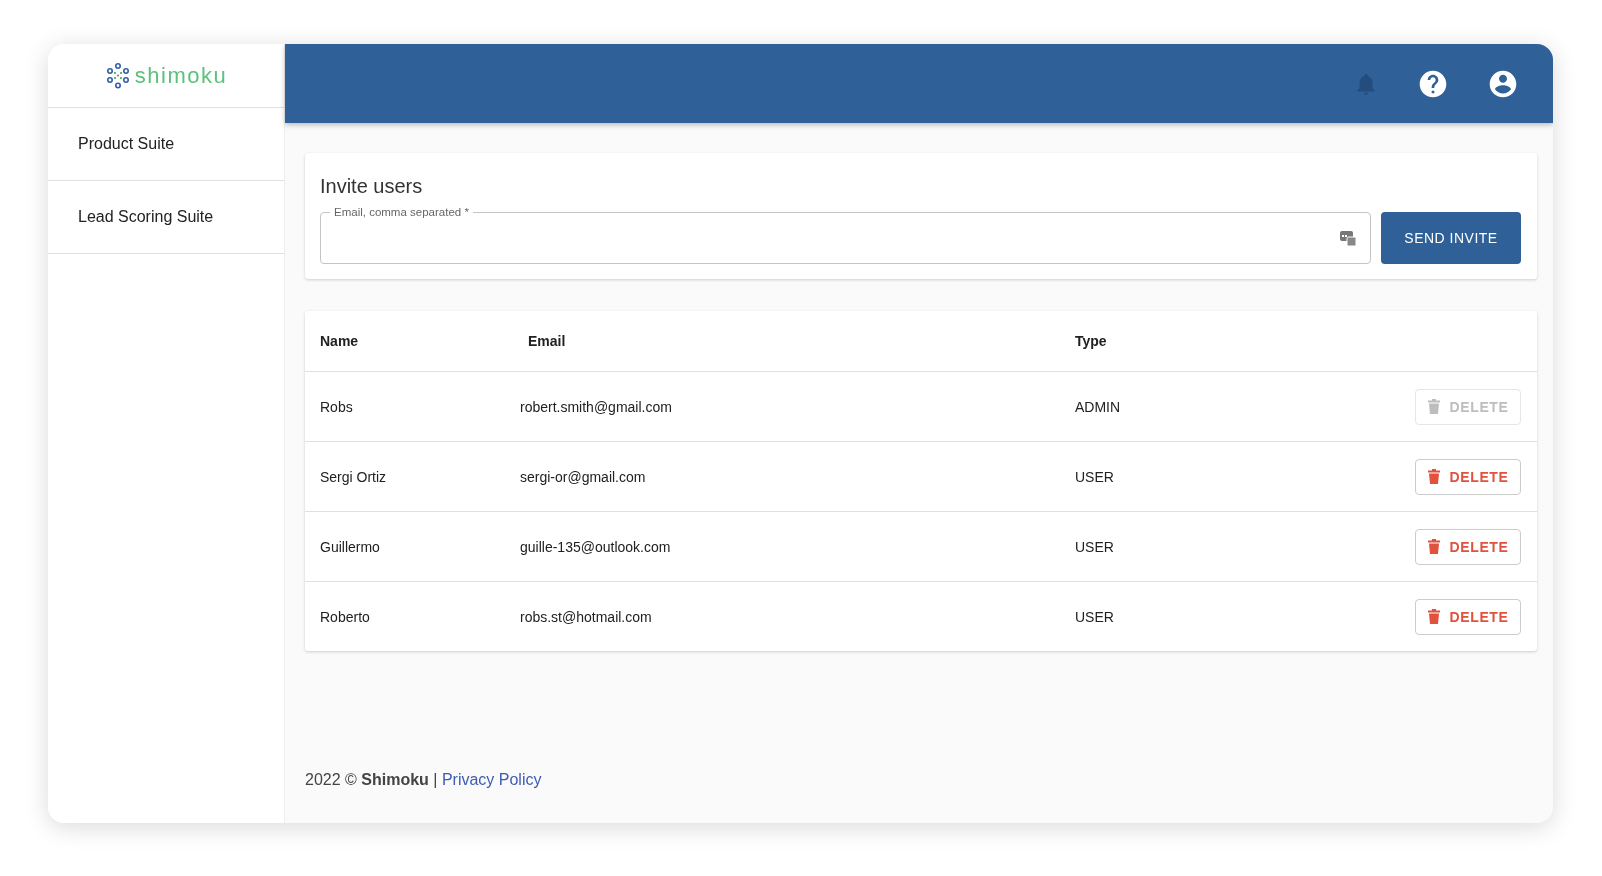  What do you see at coordinates (586, 616) in the screenshot?
I see `table-cell-text: robs.st@hotmail.com` at bounding box center [586, 616].